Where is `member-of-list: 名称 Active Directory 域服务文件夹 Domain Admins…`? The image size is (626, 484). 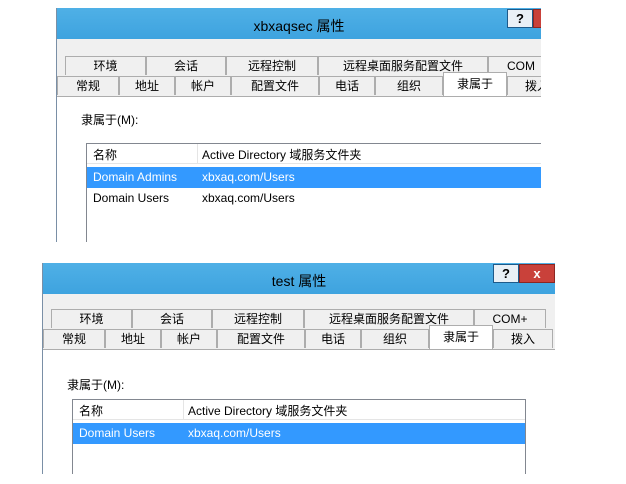 member-of-list: 名称 Active Directory 域服务文件夹 Domain Admins… is located at coordinates (313, 192).